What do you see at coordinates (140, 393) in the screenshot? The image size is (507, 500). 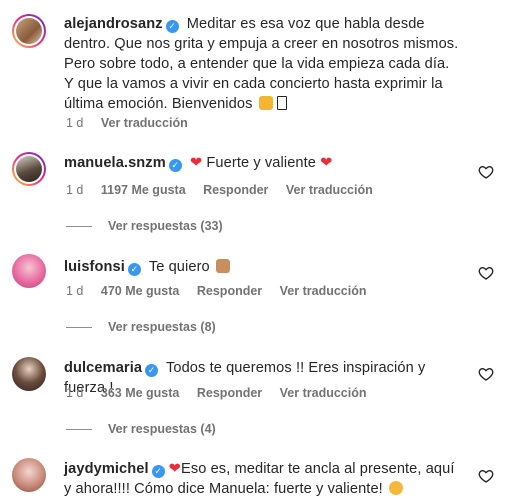 I see `comment-likes: 363 Me gusta` at bounding box center [140, 393].